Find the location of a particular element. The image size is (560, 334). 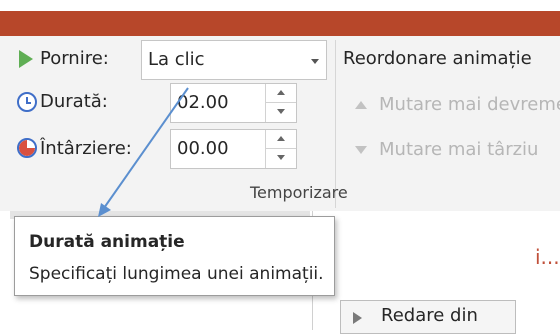

start-combobox: La clic is located at coordinates (234, 60).